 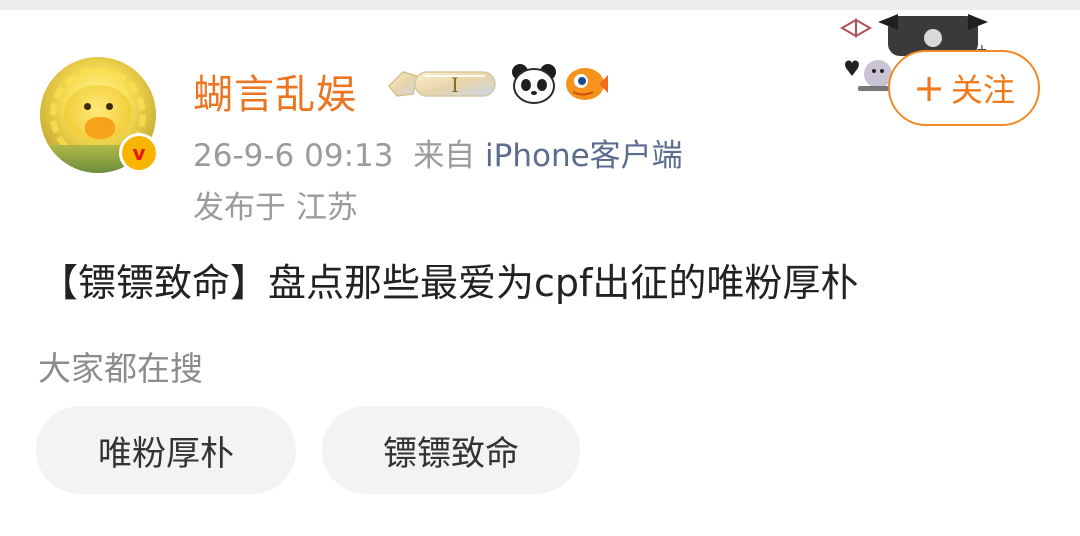 I want to click on post-text: 【镖镖致命】盘点那些最爱为cpf出征的唯粉厚朴, so click(x=449, y=283).